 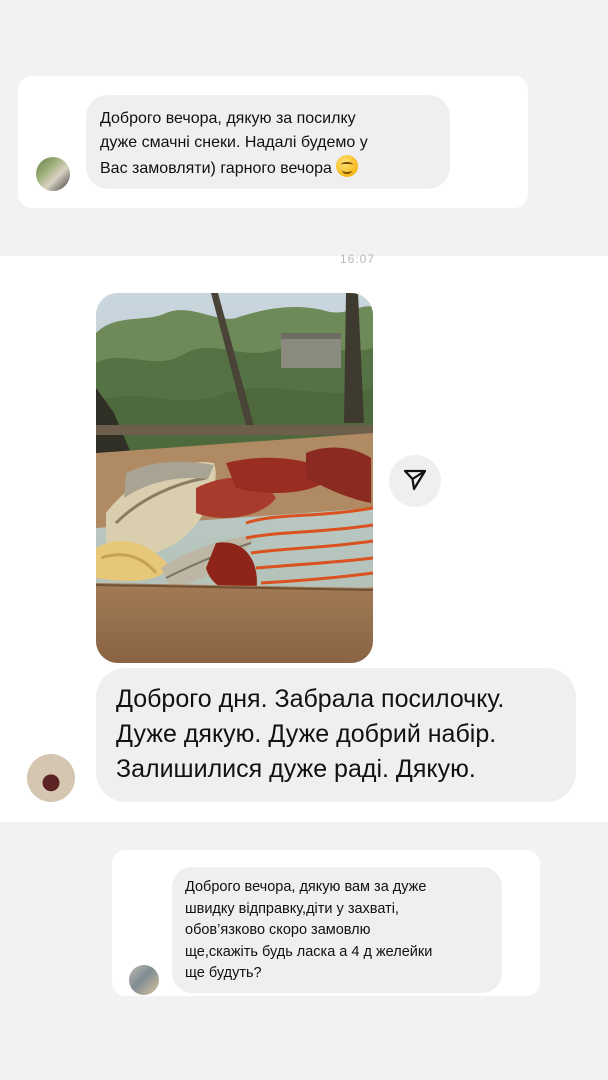 I want to click on share-icon, so click(x=415, y=481).